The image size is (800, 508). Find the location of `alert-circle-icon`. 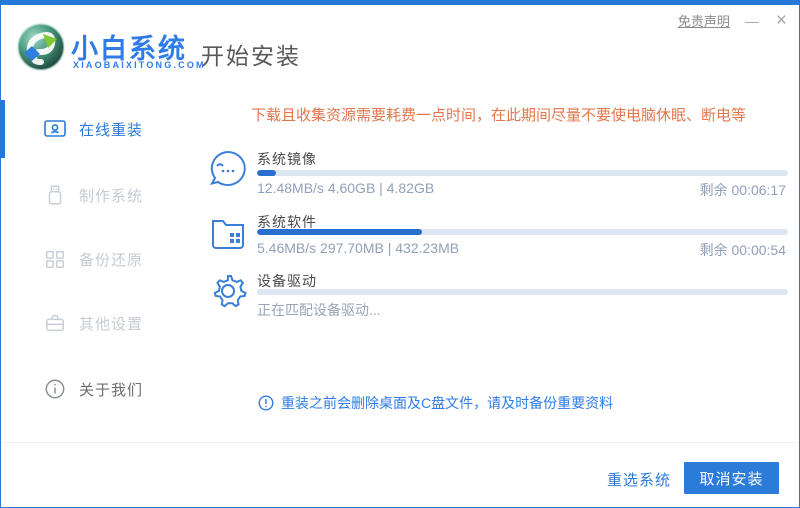

alert-circle-icon is located at coordinates (266, 403).